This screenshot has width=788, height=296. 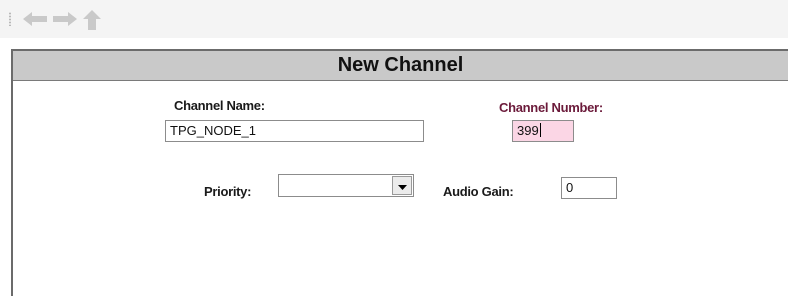 What do you see at coordinates (65, 19) in the screenshot?
I see `forward-arrow-icon` at bounding box center [65, 19].